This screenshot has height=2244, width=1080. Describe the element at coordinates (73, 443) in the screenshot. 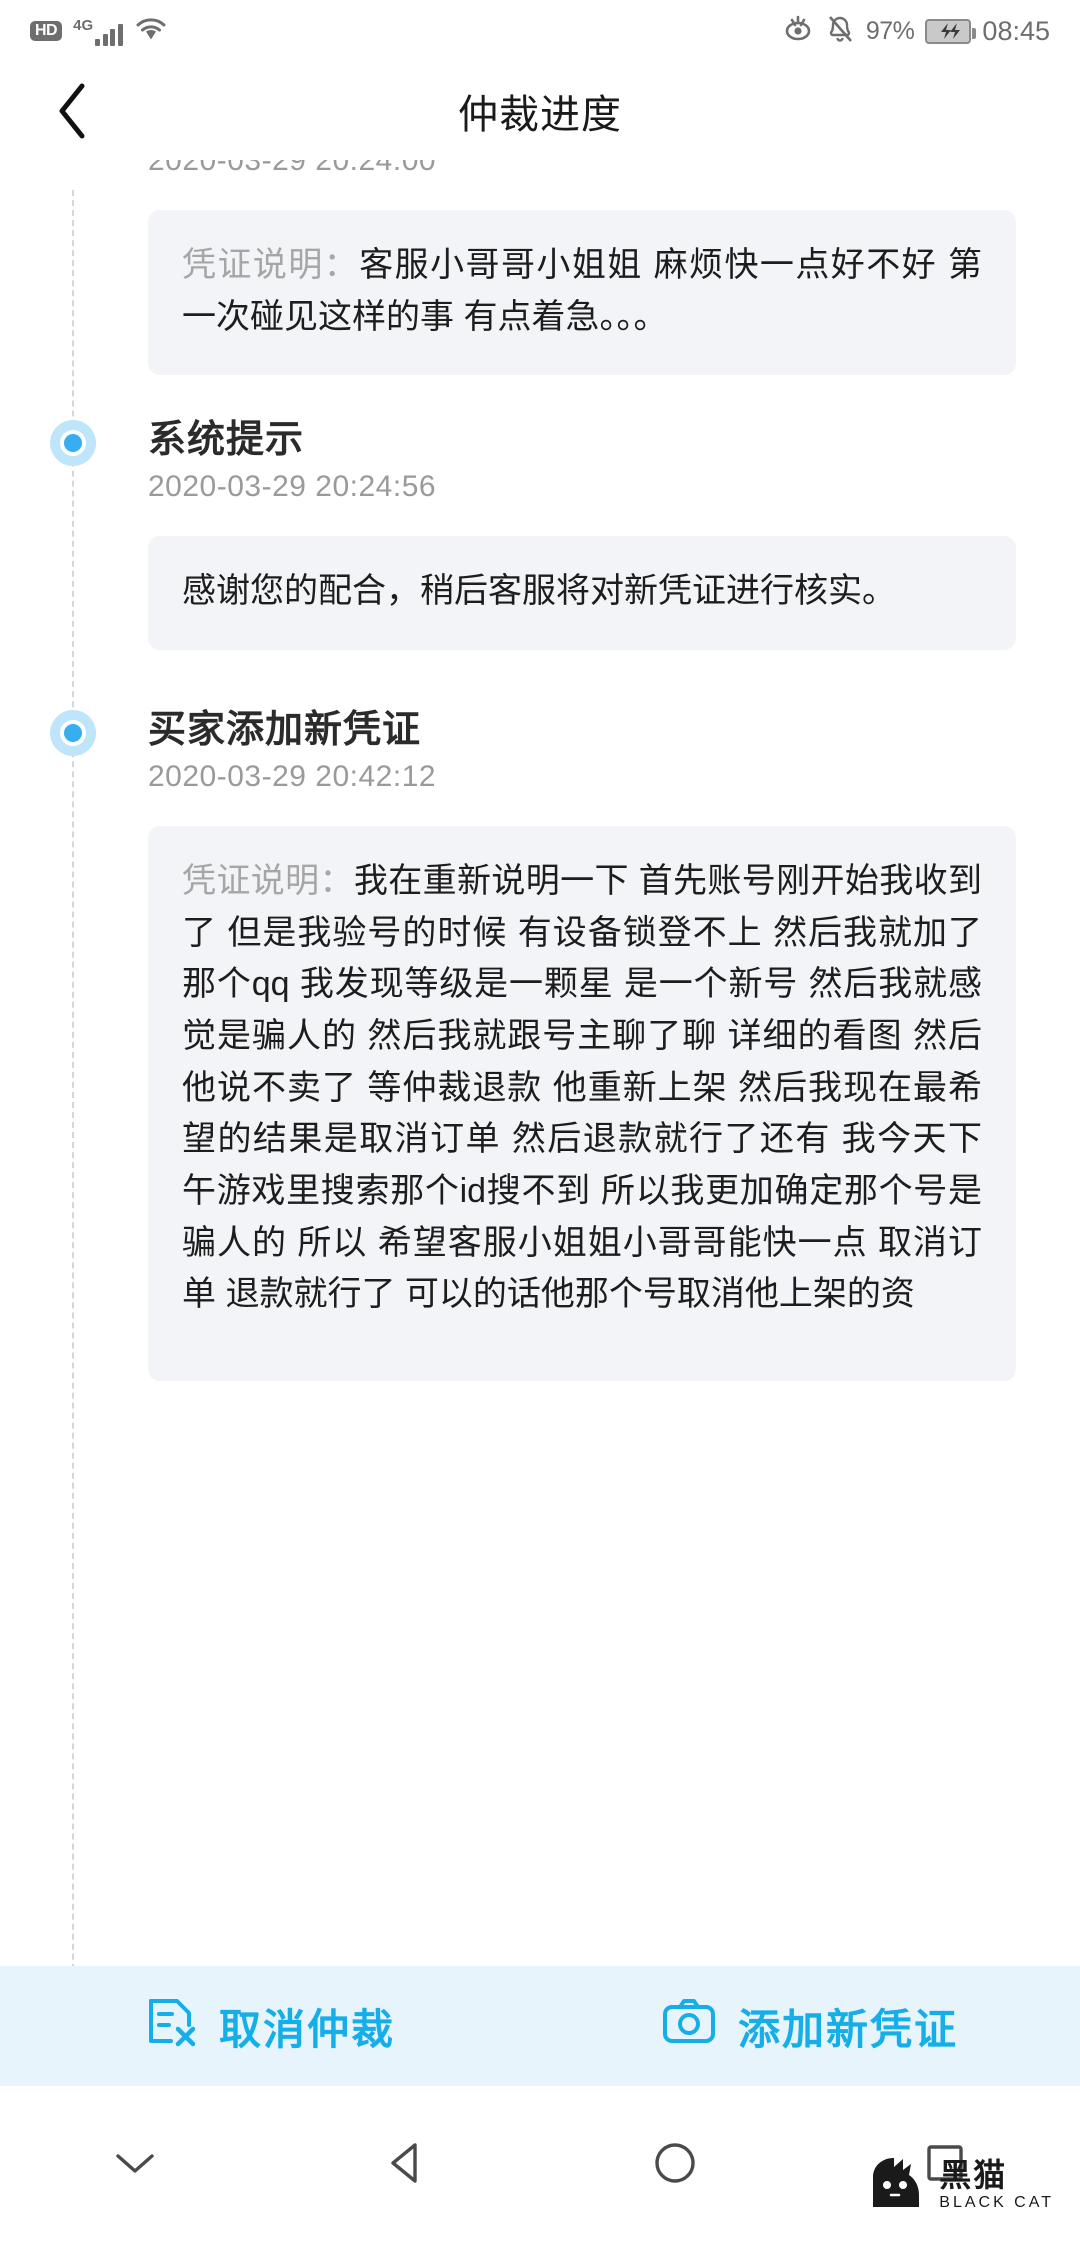

I see `timeline-dot-system-notice` at that location.